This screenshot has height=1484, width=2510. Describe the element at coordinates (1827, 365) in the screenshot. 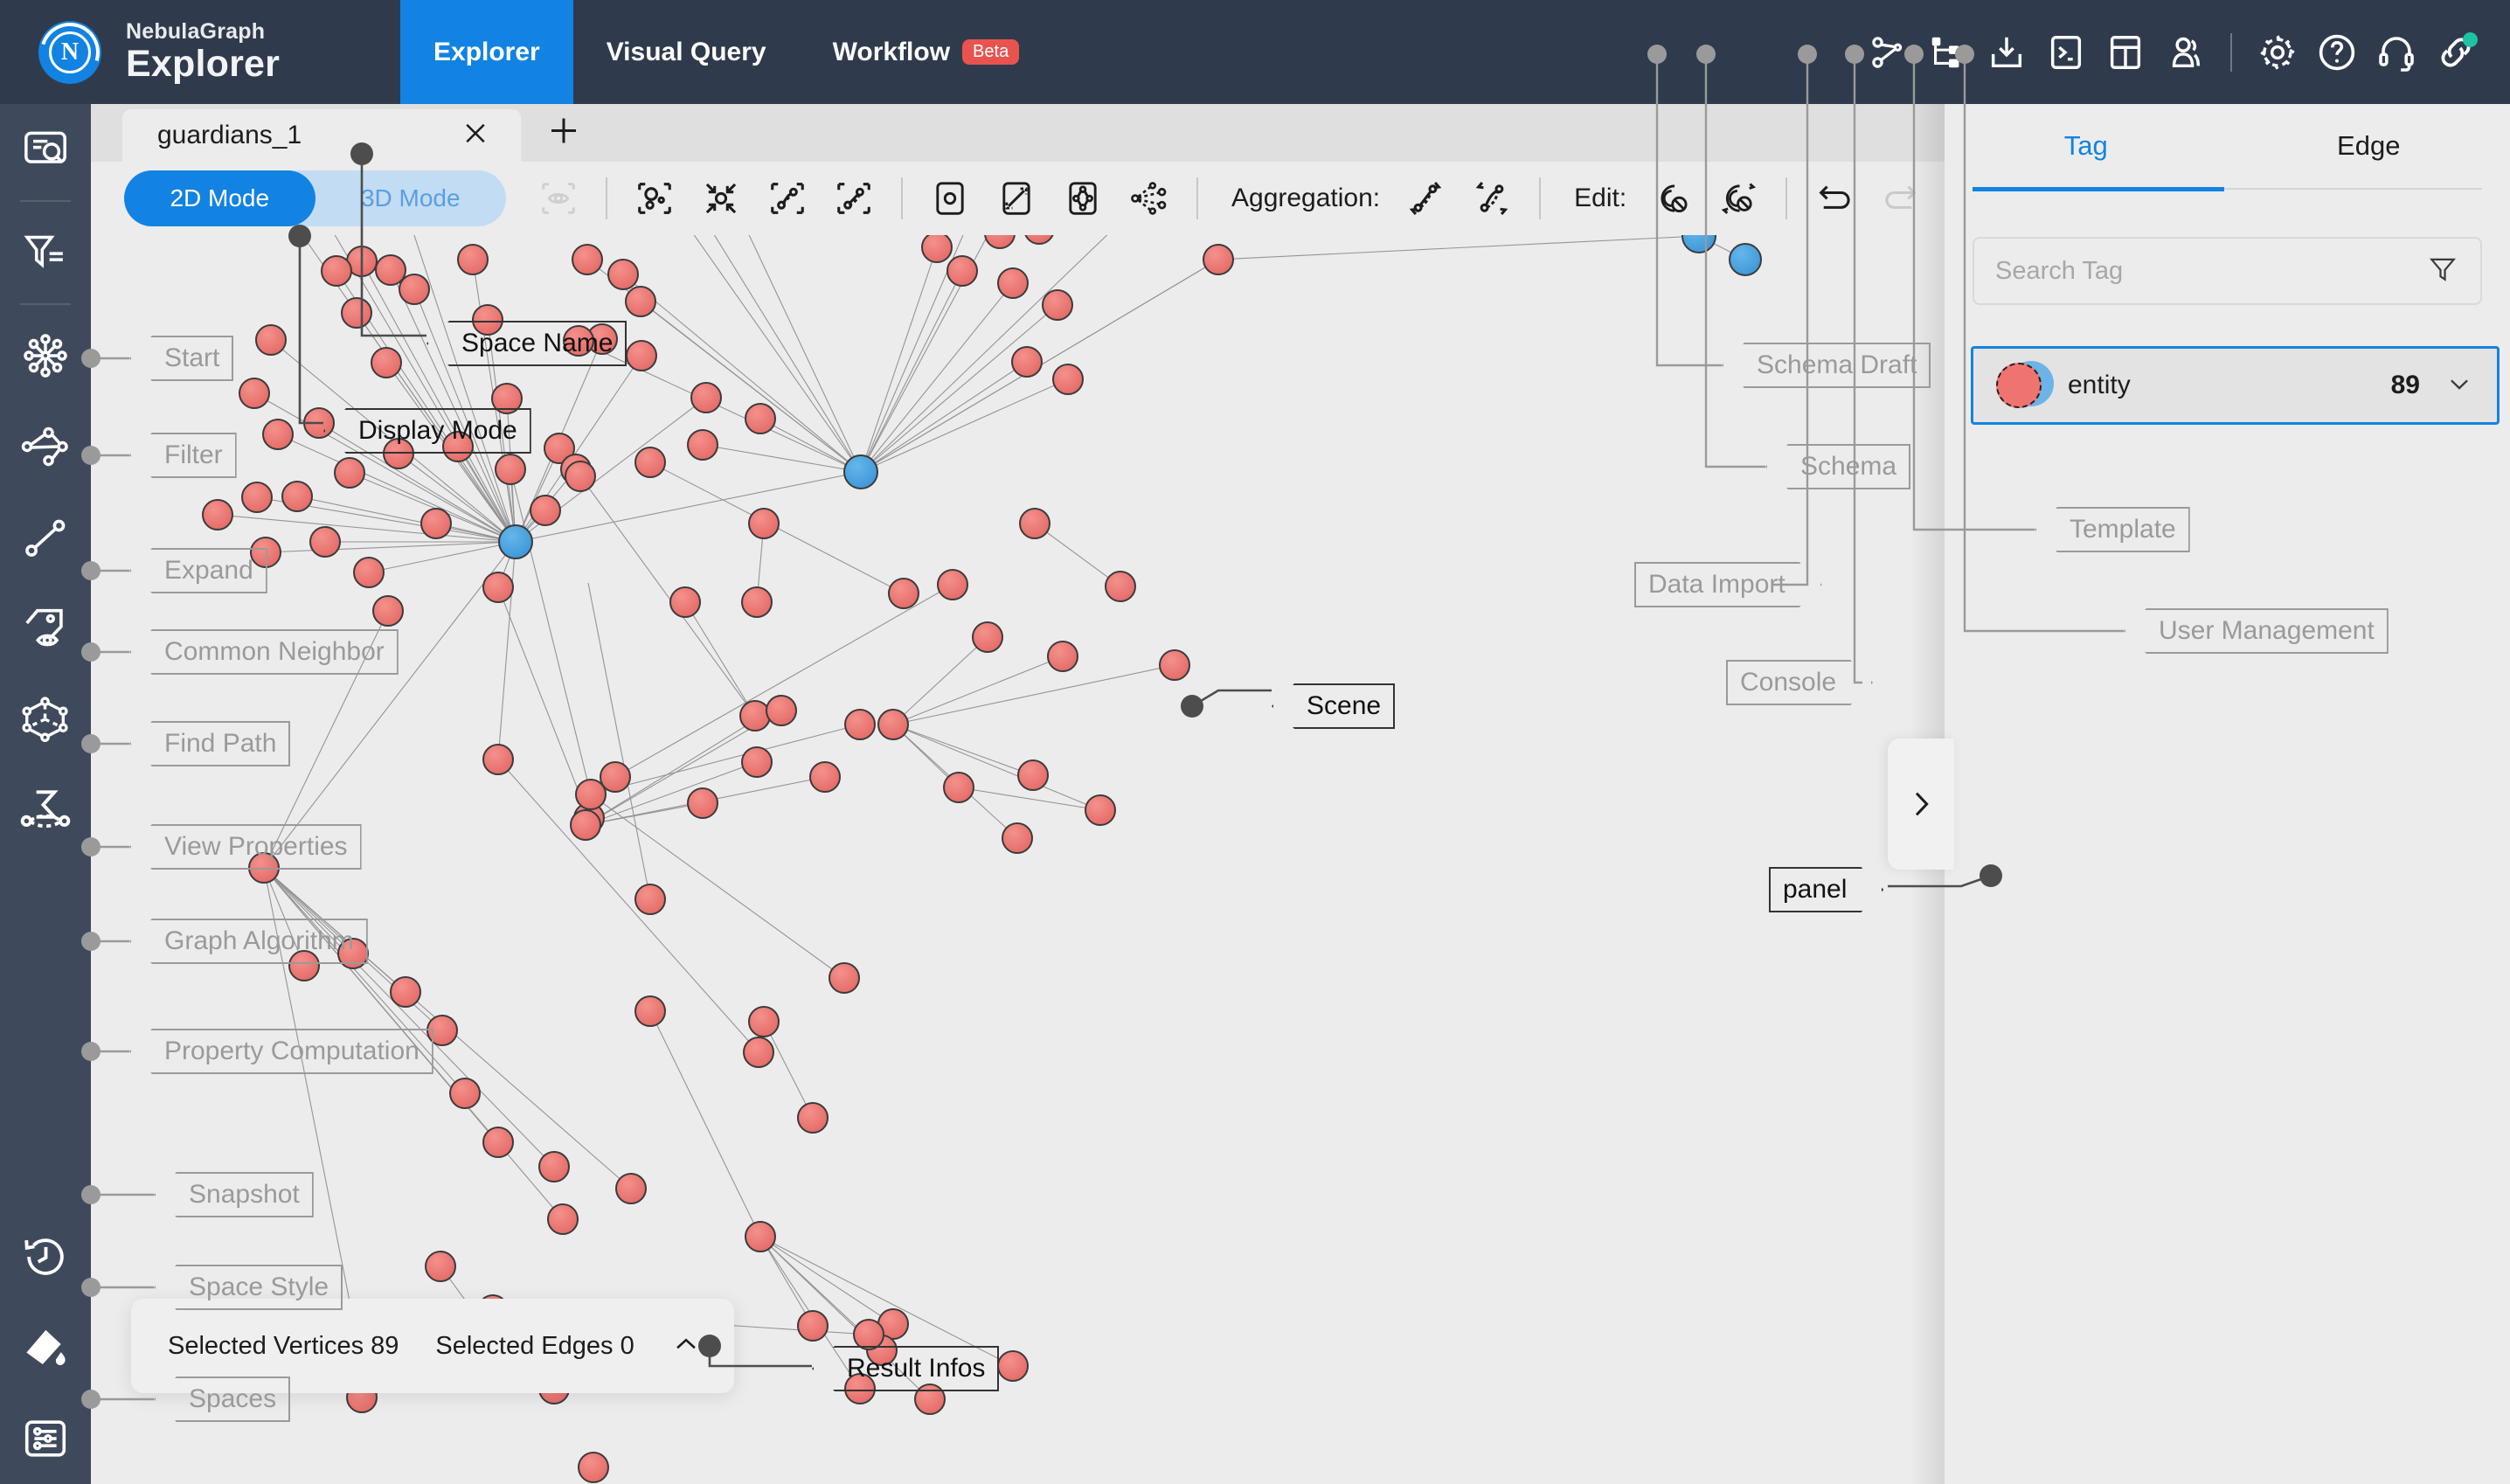

I see `callout-schema-draft: Schema Draft` at that location.